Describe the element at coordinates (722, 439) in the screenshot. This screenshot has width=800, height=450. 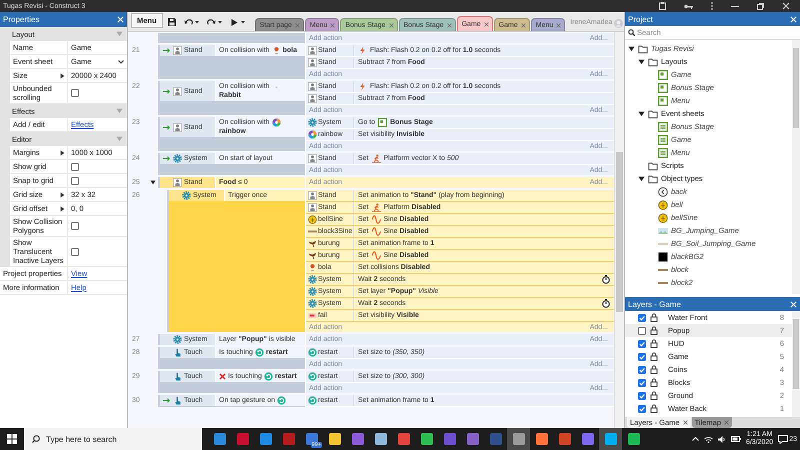
I see `volume-icon` at that location.